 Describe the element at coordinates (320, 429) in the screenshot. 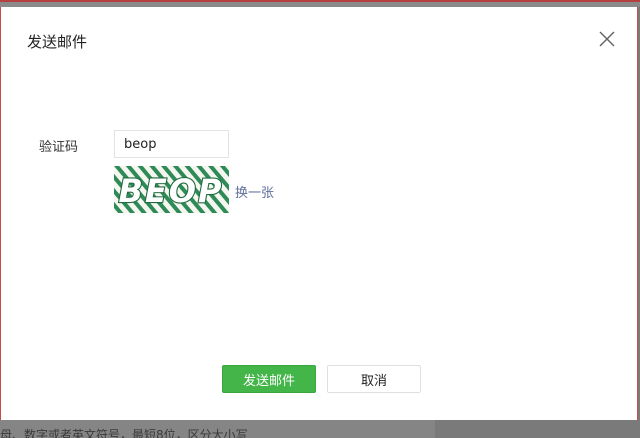

I see `backdrop-bottom: 母、数字或者英文符号，最短8位，区分大小写` at that location.